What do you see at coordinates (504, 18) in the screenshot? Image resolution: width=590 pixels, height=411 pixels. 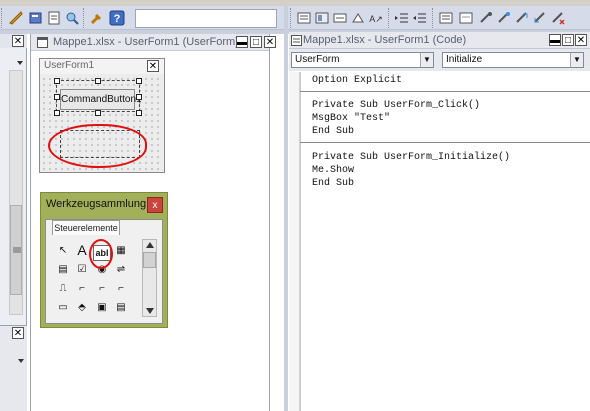 I see `toggle-bookmark-icon` at bounding box center [504, 18].